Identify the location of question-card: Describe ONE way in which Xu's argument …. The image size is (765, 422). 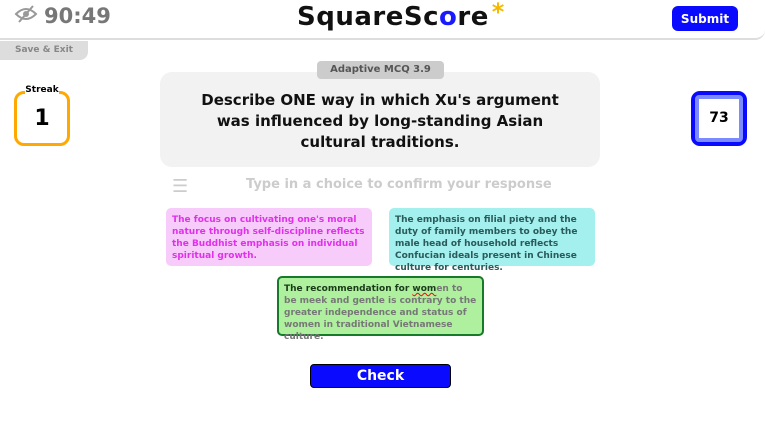
(380, 119).